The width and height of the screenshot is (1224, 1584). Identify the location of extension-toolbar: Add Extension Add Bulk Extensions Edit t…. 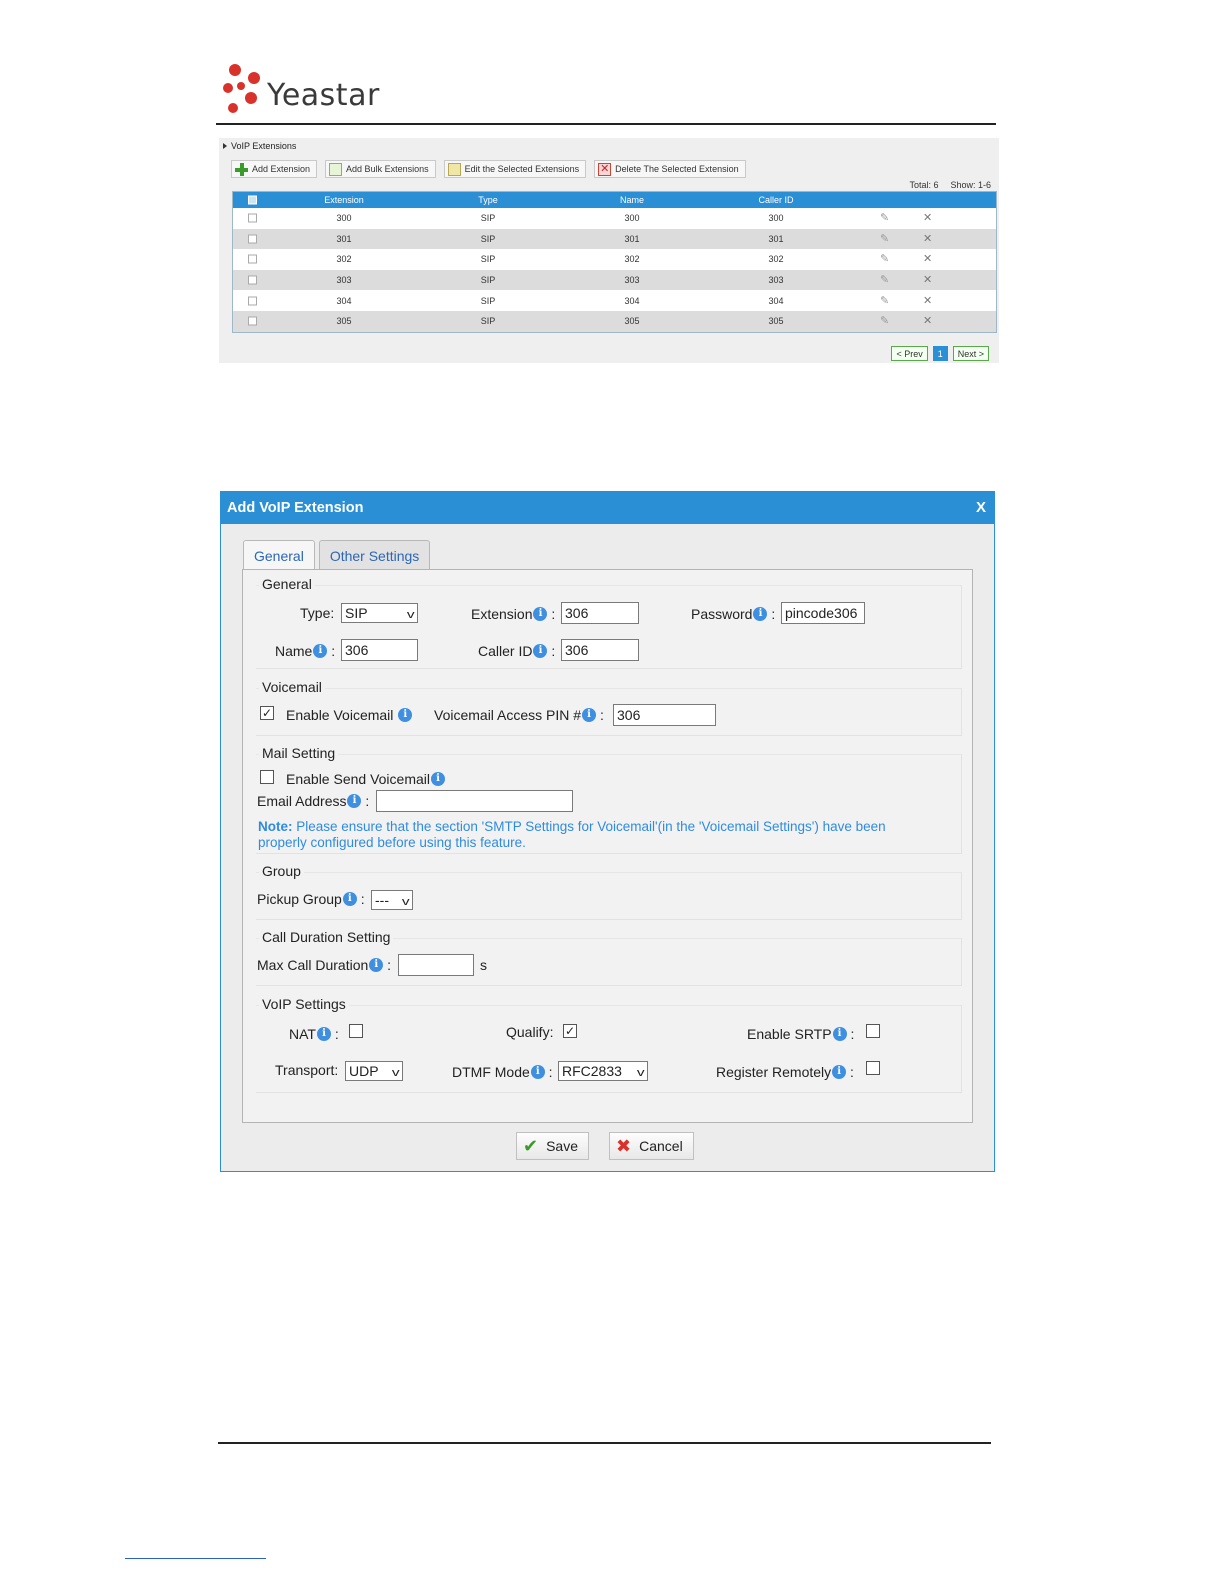
(488, 169).